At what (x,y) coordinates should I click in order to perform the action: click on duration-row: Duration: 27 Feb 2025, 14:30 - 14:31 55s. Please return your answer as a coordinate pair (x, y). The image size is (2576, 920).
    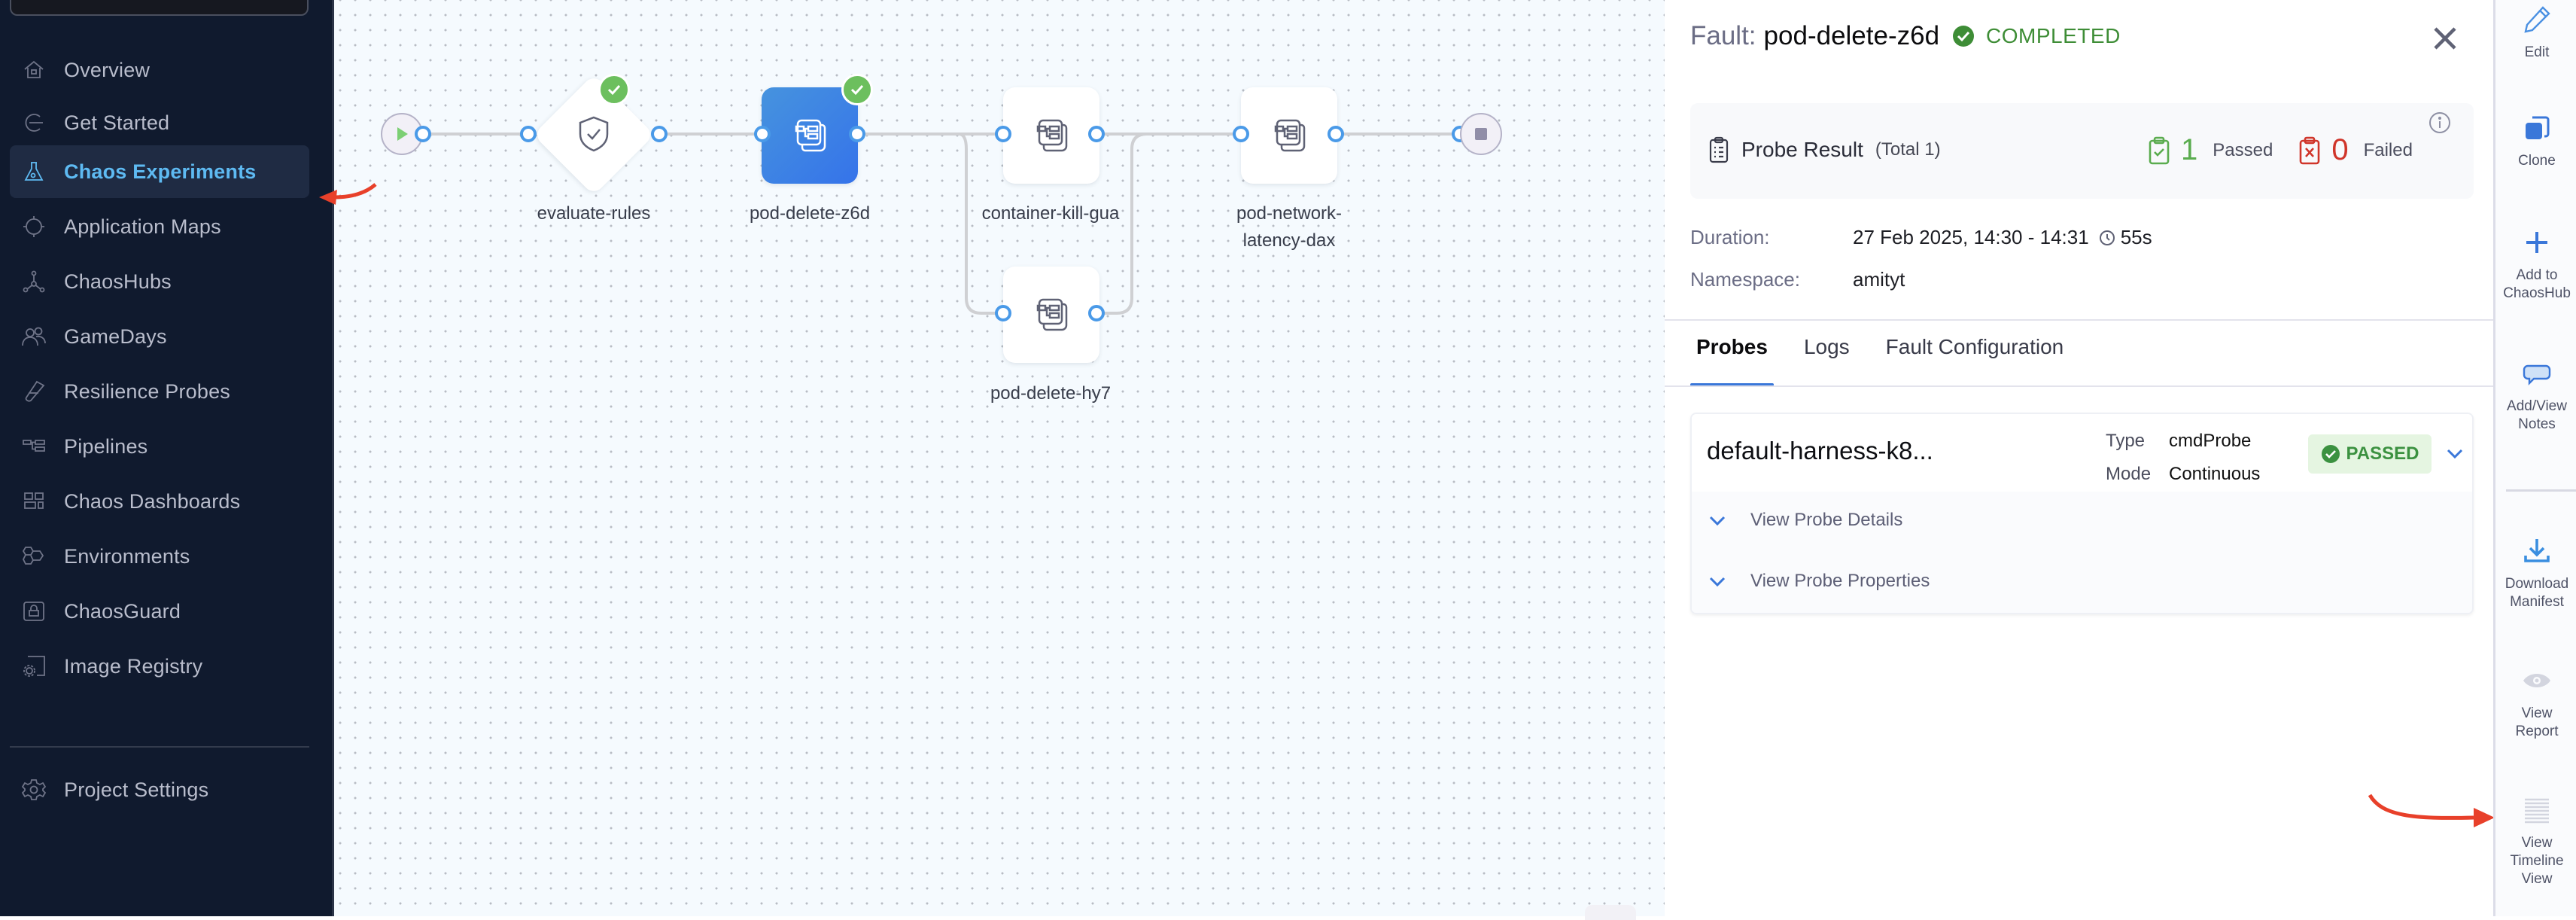
    Looking at the image, I should click on (1921, 237).